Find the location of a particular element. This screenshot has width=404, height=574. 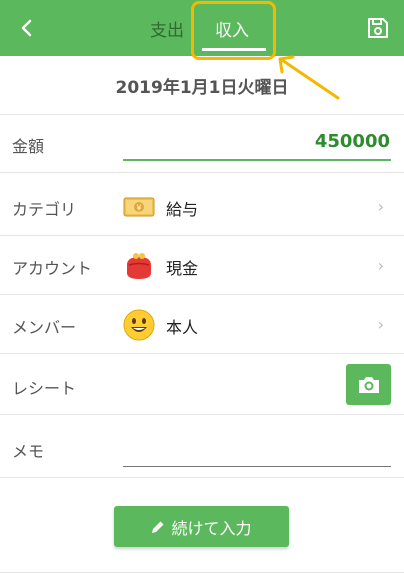

account-row: アカウント 現金 › is located at coordinates (202, 266).